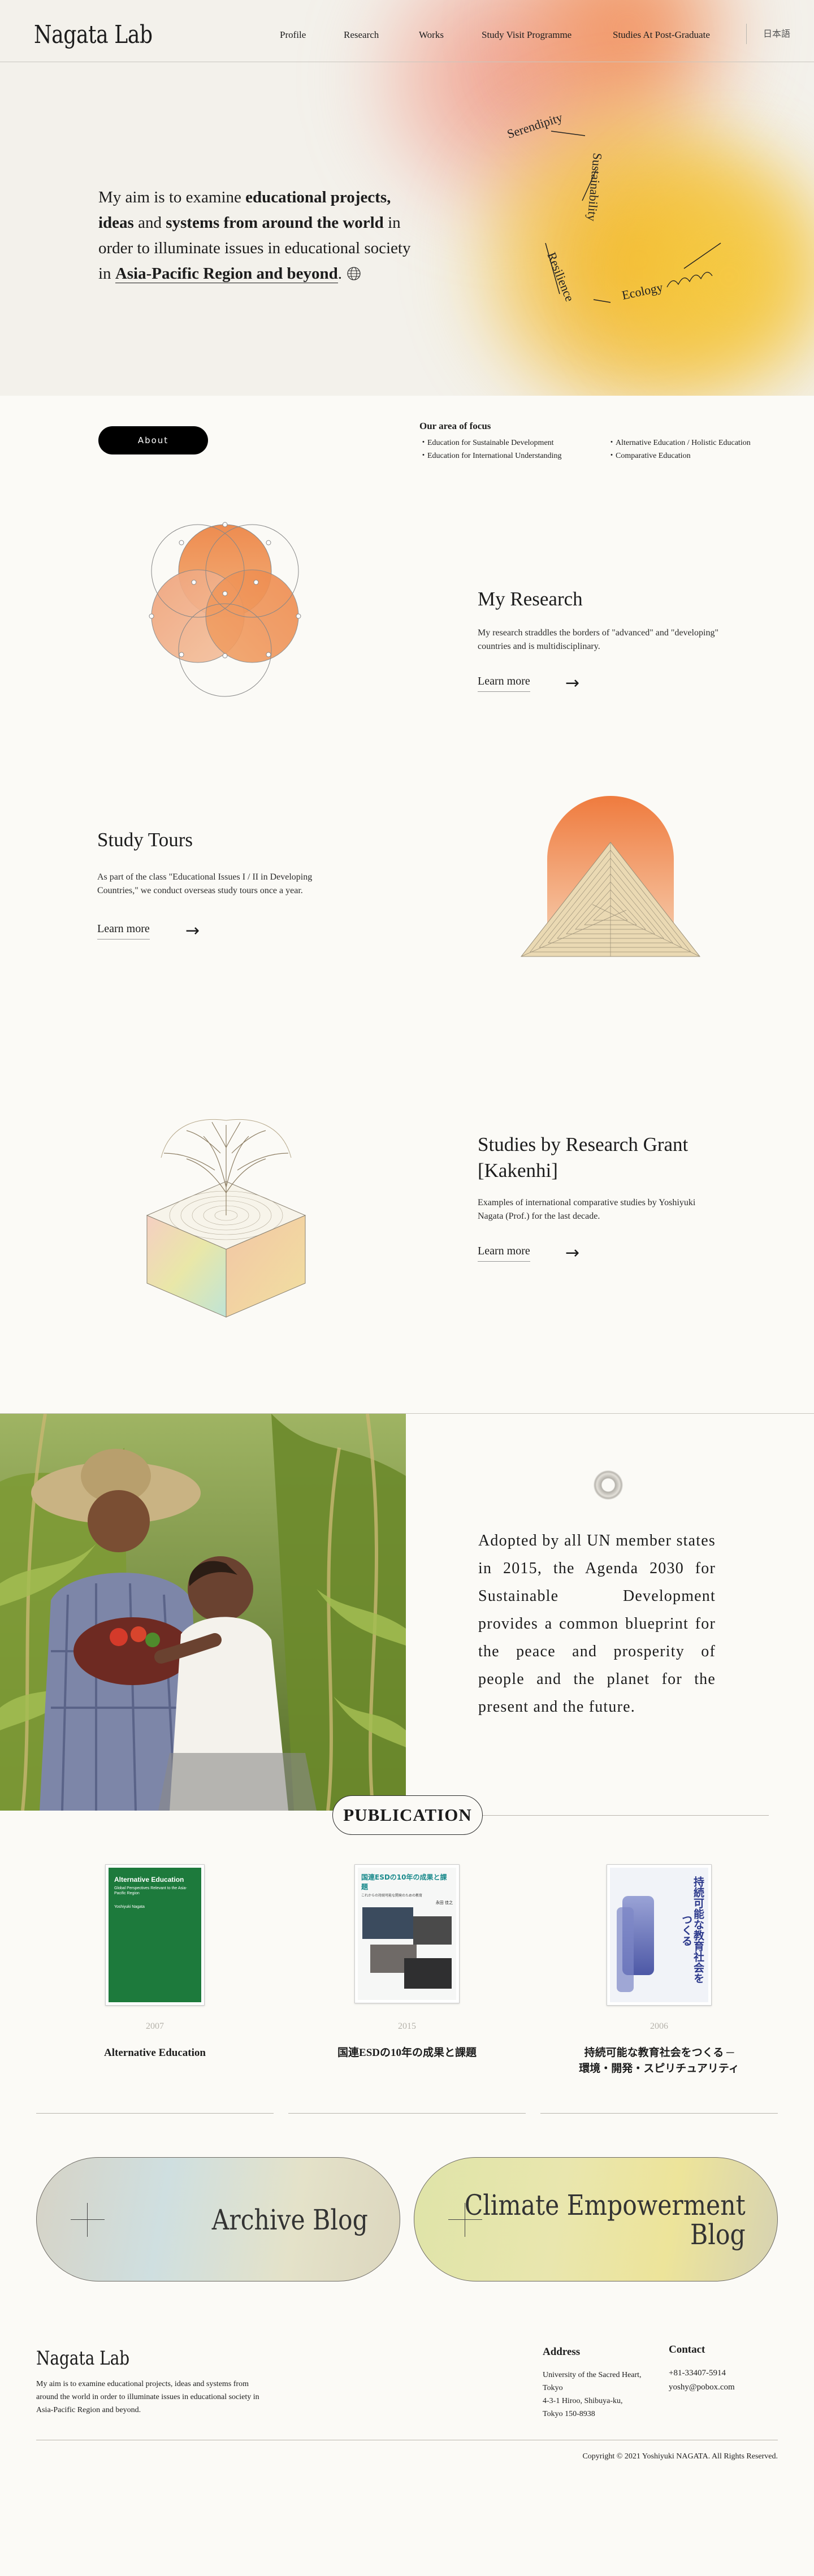 Image resolution: width=814 pixels, height=2576 pixels. Describe the element at coordinates (225, 609) in the screenshot. I see `research-circles-illustration` at that location.